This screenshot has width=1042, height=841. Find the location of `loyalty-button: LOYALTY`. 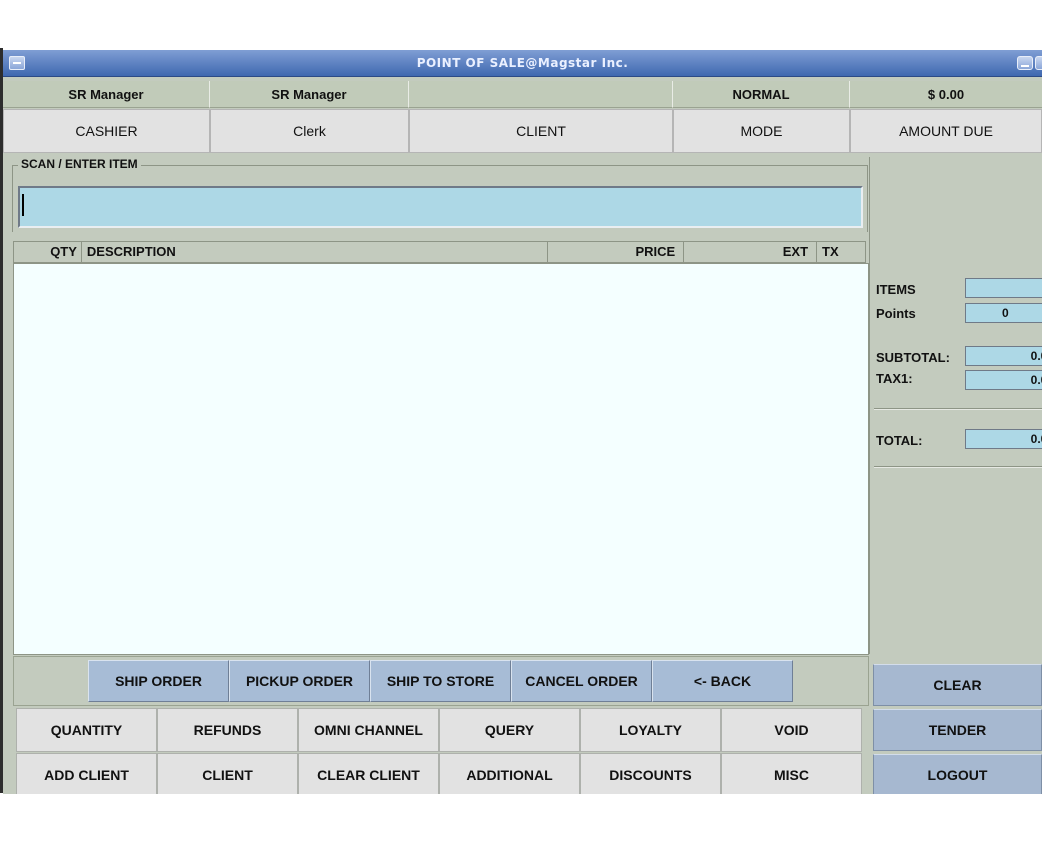

loyalty-button: LOYALTY is located at coordinates (650, 730).